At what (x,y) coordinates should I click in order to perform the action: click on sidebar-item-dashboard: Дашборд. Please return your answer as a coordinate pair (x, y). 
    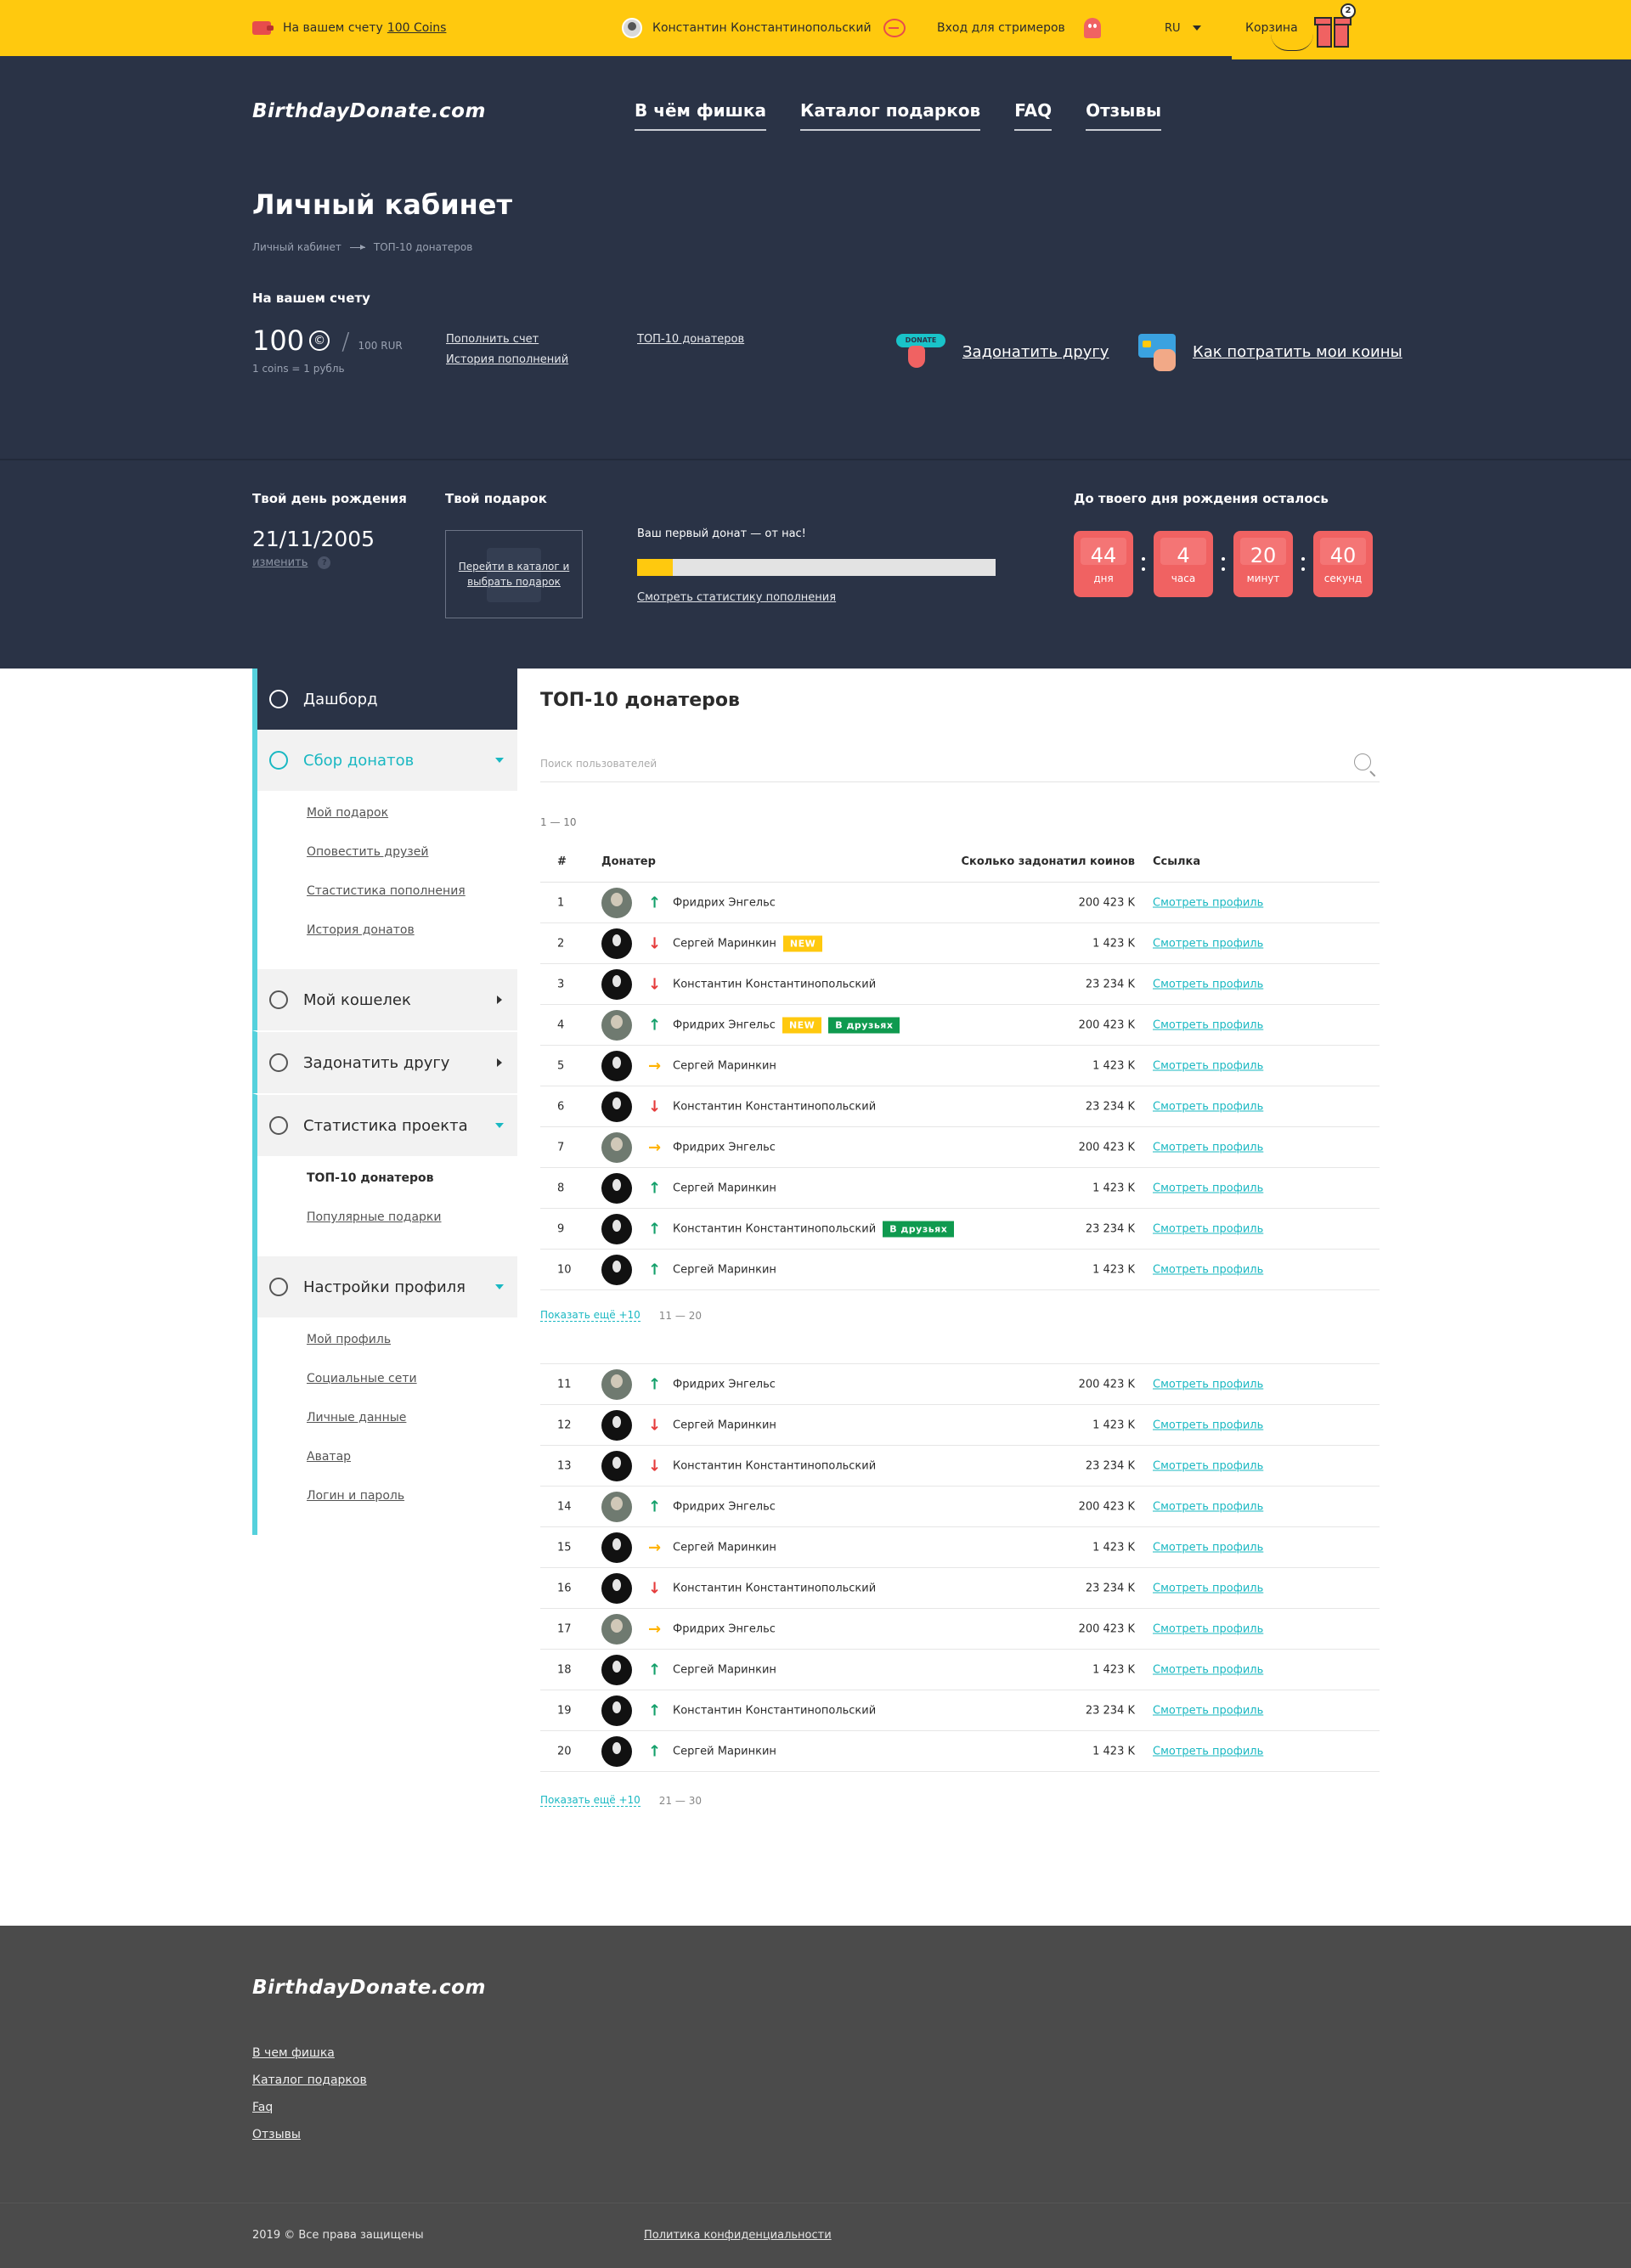
    Looking at the image, I should click on (340, 699).